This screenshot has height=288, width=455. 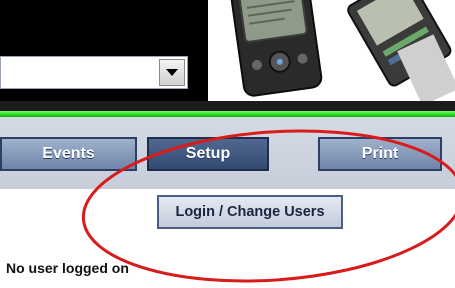 I want to click on tab-print: Print, so click(x=380, y=154).